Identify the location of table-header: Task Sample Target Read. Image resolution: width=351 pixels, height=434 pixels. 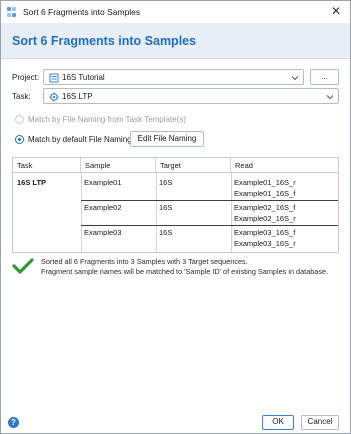
(175, 165).